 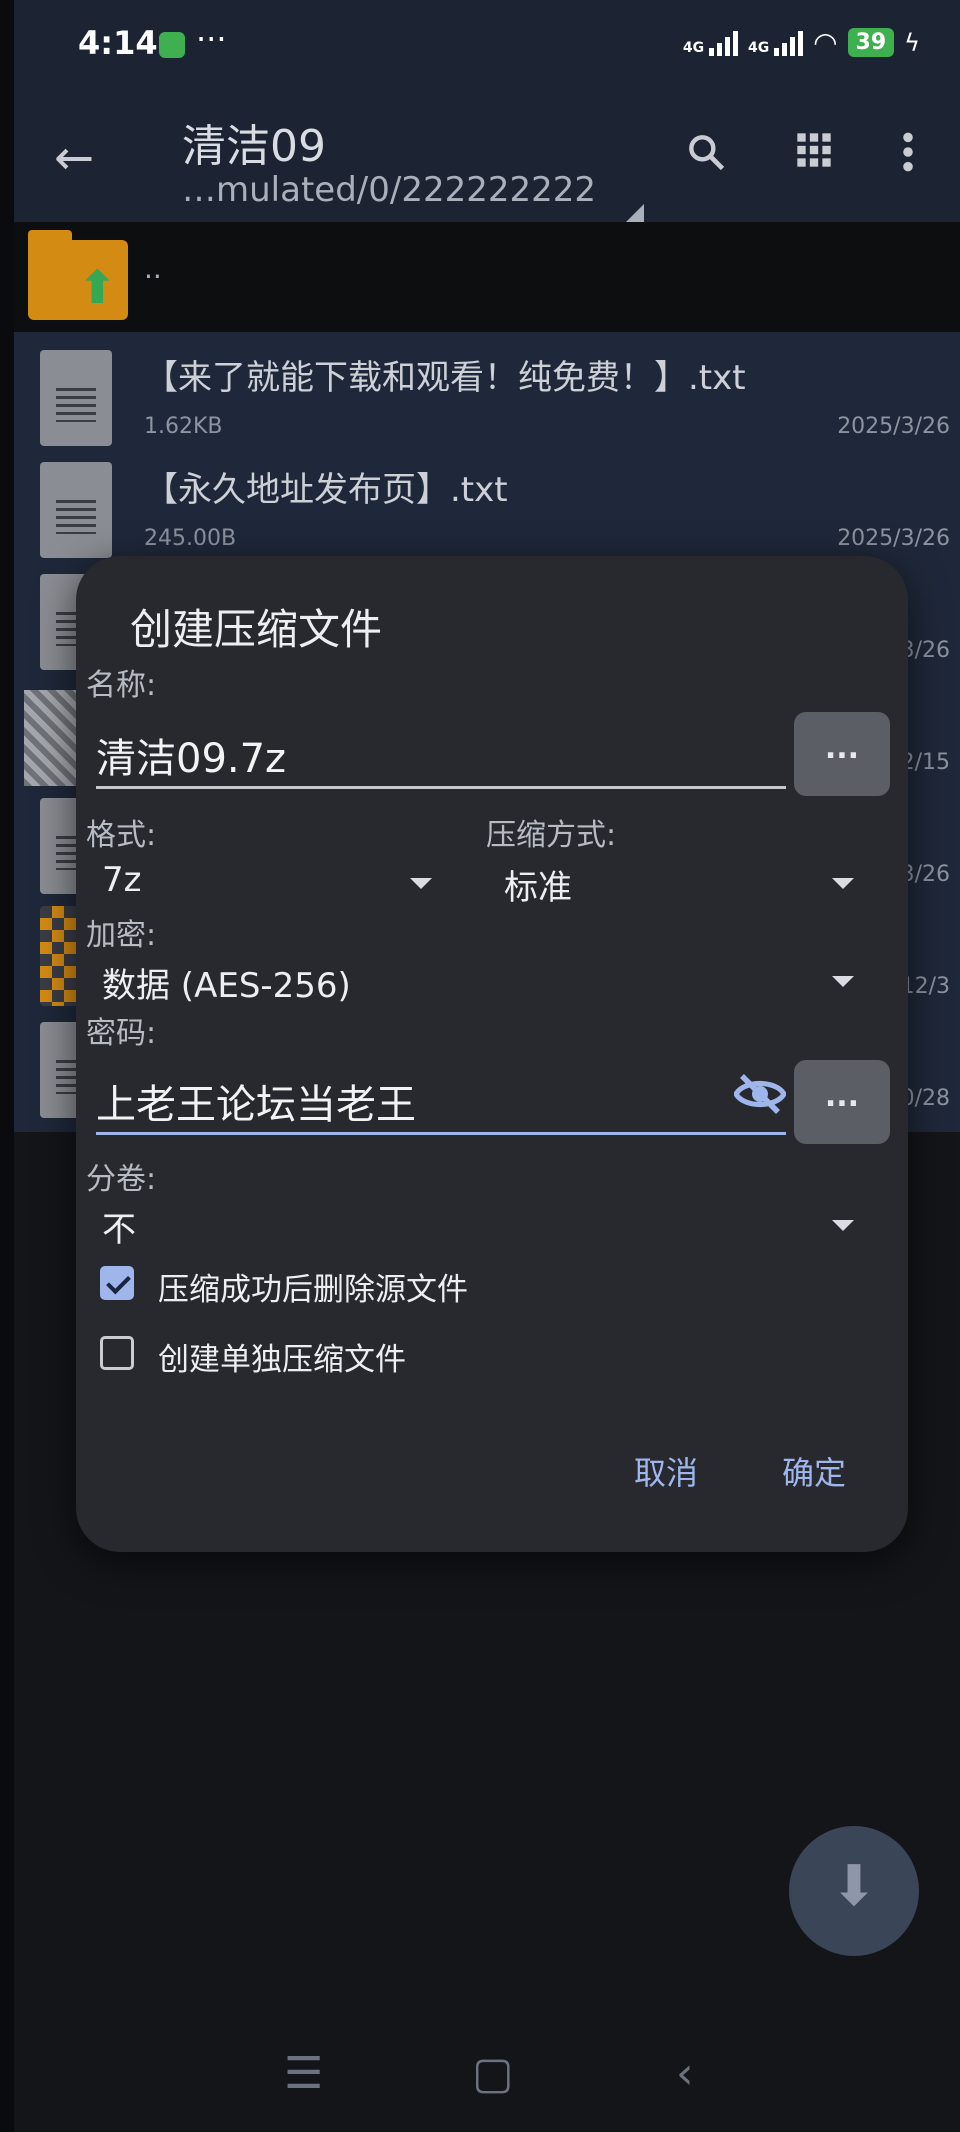 I want to click on file-date: 2/15, so click(x=925, y=762).